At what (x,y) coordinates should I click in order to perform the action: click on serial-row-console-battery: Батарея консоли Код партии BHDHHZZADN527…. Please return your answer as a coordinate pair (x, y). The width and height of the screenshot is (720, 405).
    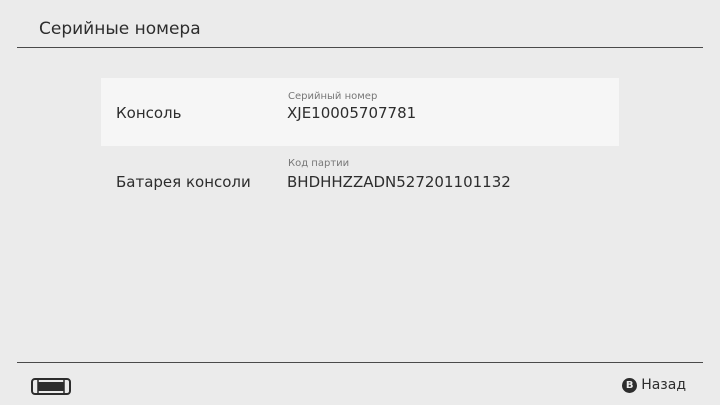
    Looking at the image, I should click on (360, 181).